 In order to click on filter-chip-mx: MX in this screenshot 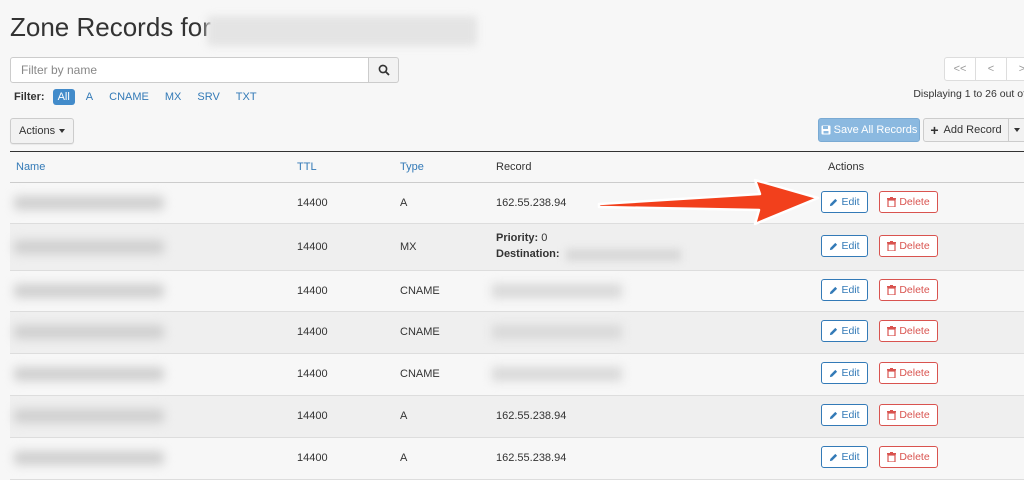, I will do `click(173, 97)`.